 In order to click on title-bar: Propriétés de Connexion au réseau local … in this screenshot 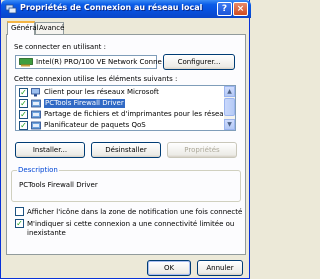, I will do `click(126, 9)`.